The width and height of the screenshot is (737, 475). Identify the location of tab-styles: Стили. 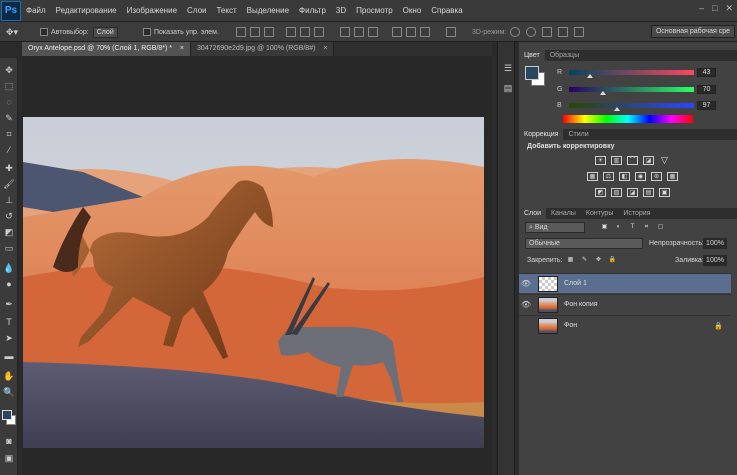
(578, 134).